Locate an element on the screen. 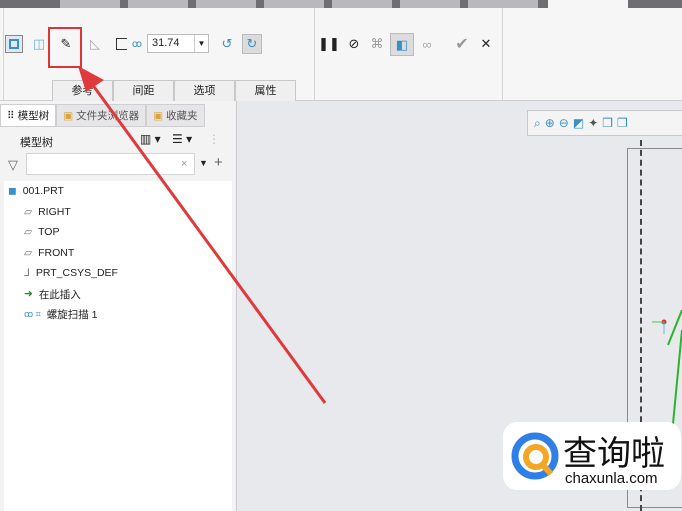 The width and height of the screenshot is (682, 511). watermark-icon is located at coordinates (535, 456).